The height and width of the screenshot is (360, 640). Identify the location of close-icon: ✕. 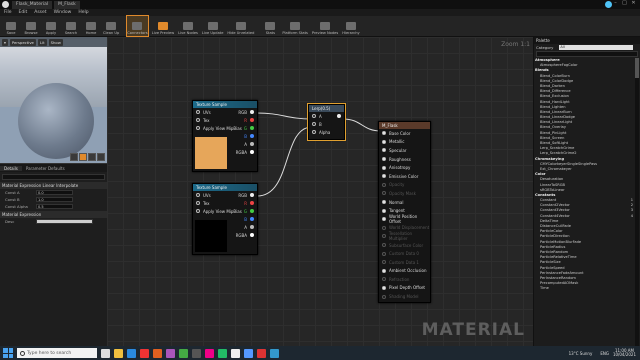
(633, 3).